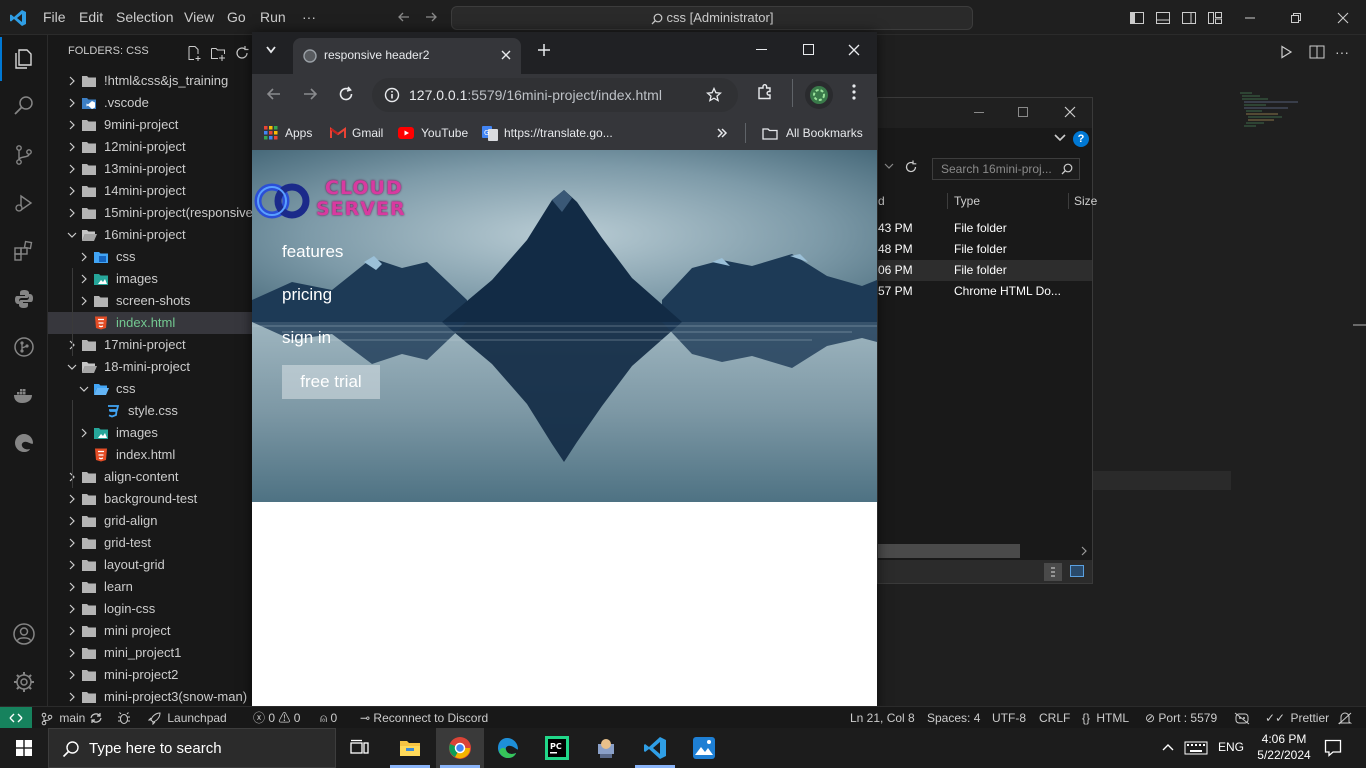 The image size is (1366, 768). What do you see at coordinates (407, 56) in the screenshot?
I see `chrome-tab: responsive header2` at bounding box center [407, 56].